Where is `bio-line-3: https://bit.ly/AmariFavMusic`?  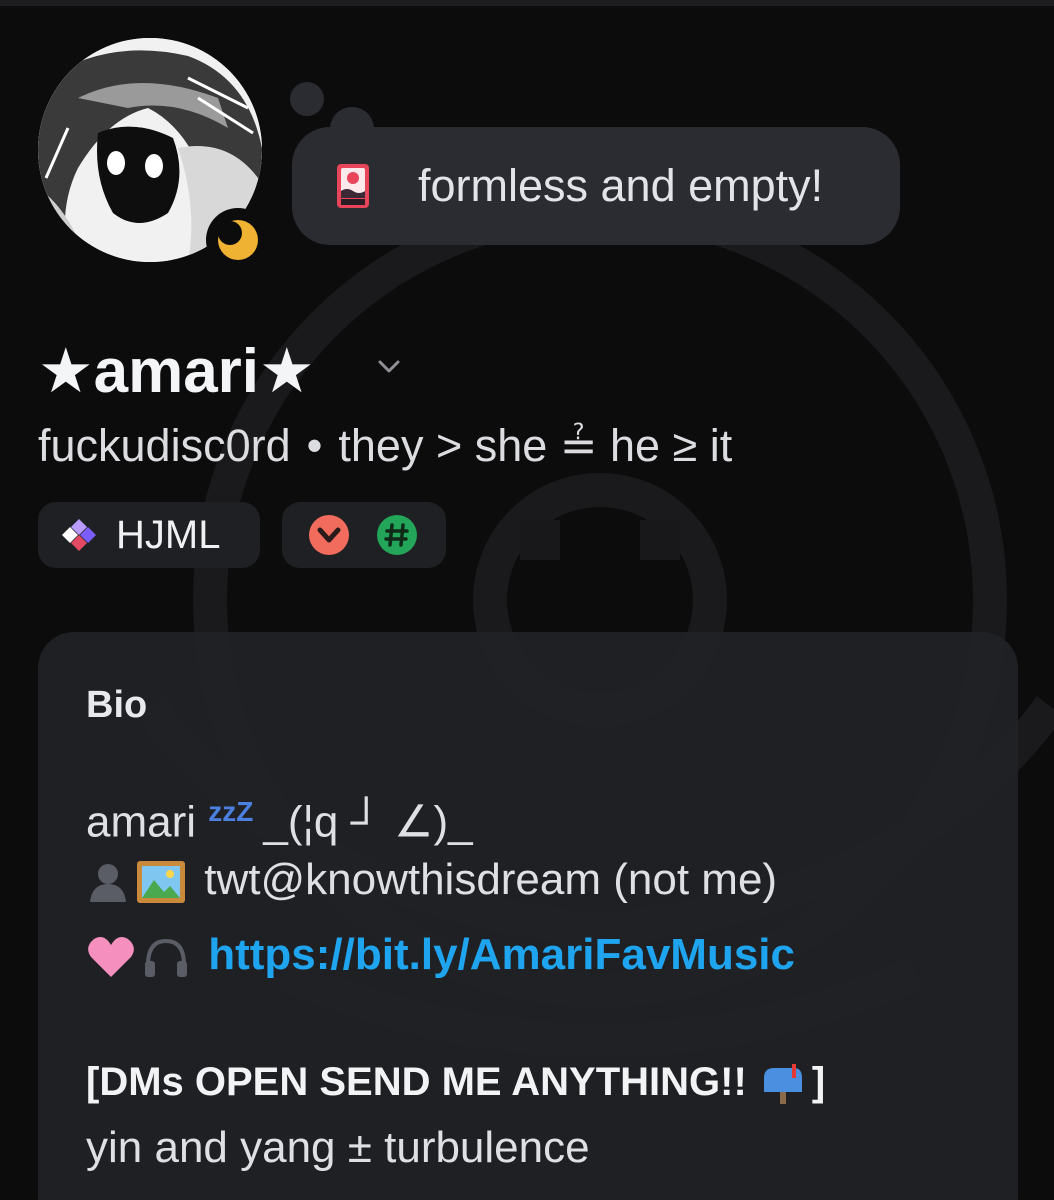
bio-line-3: https://bit.ly/AmariFavMusic is located at coordinates (440, 955).